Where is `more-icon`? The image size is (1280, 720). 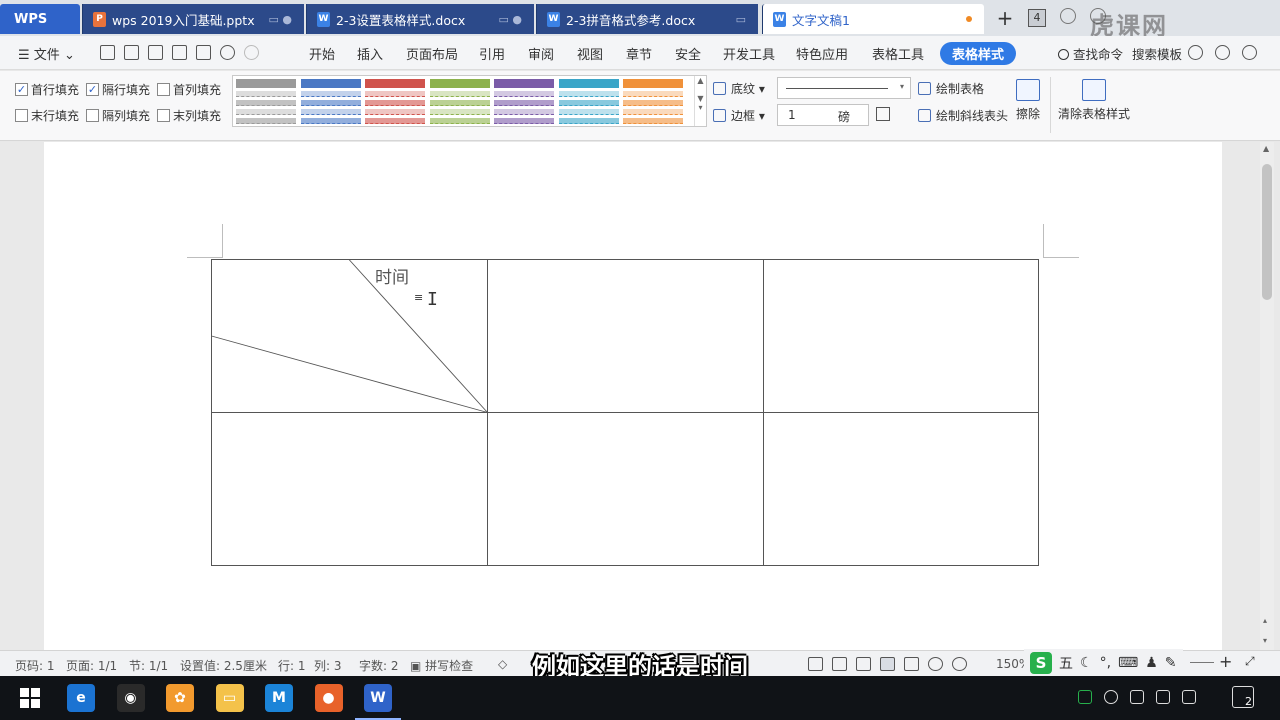
more-icon is located at coordinates (1222, 52).